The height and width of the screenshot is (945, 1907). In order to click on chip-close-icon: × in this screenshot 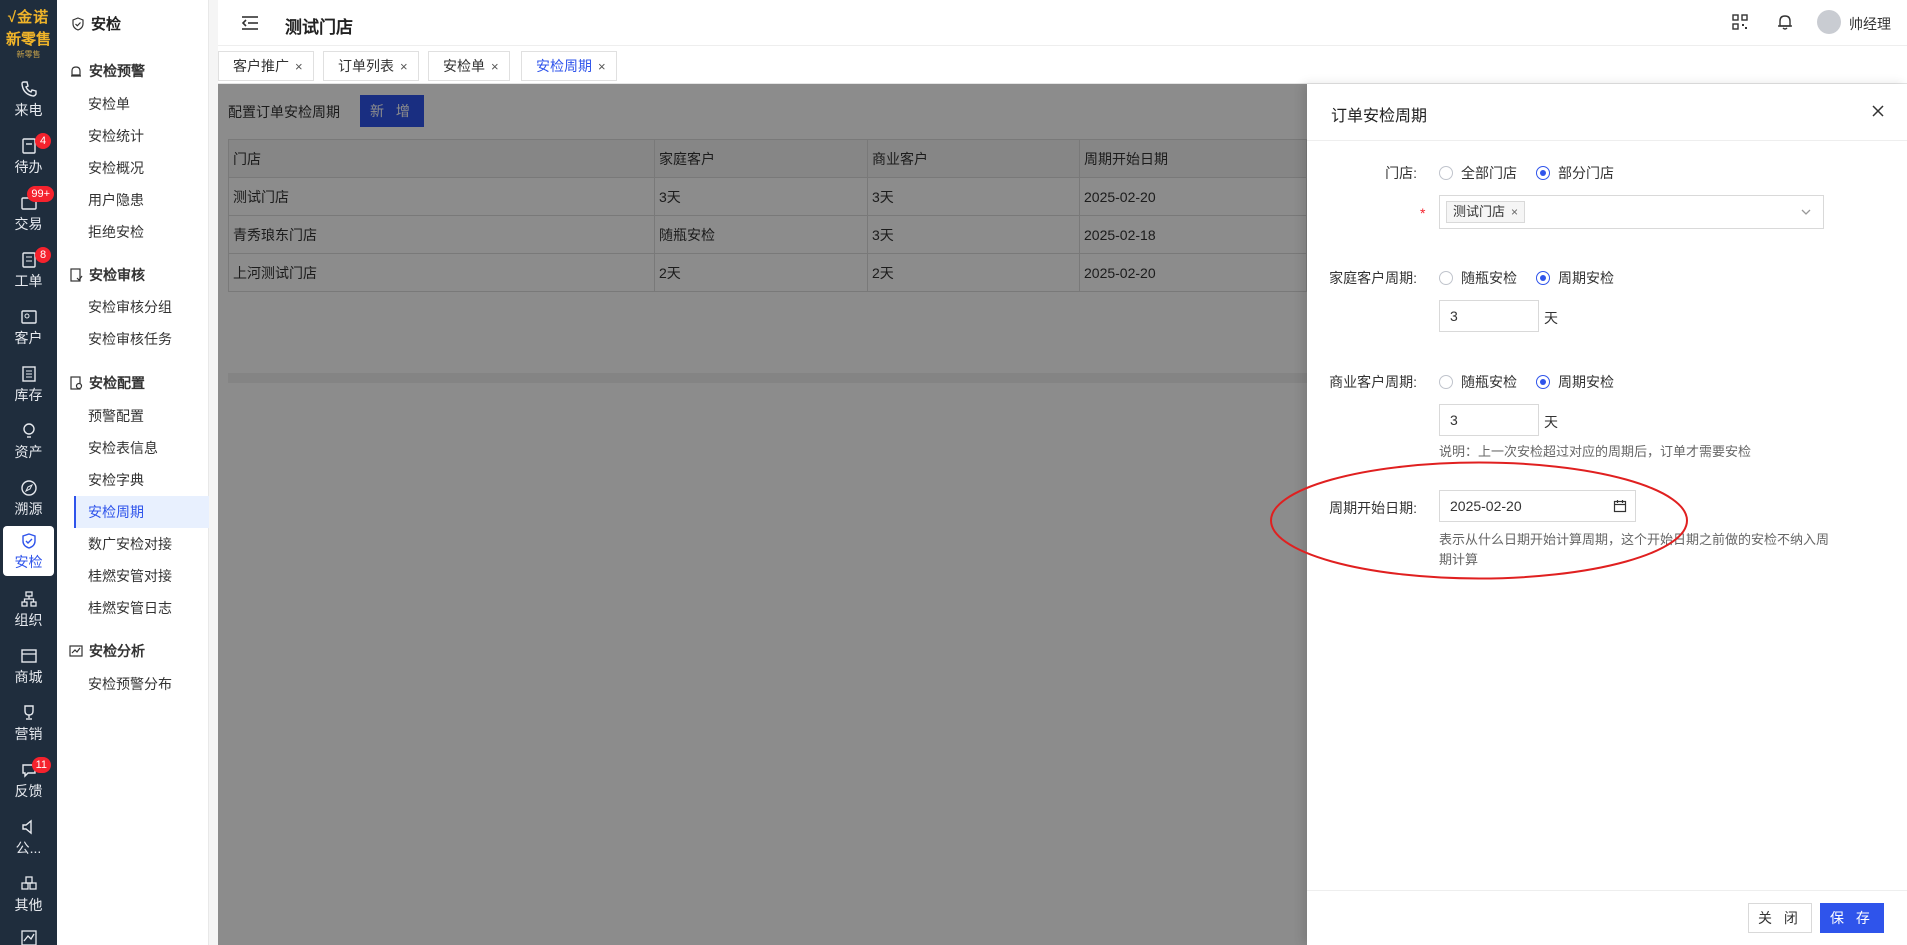, I will do `click(1514, 212)`.